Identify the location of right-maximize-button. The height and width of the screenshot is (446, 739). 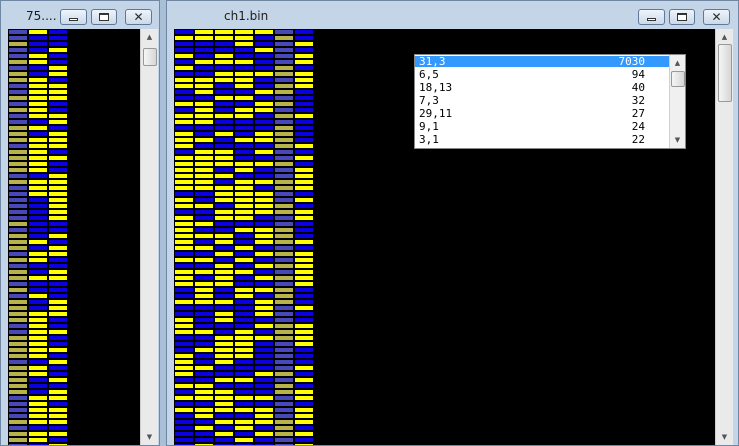
(682, 17).